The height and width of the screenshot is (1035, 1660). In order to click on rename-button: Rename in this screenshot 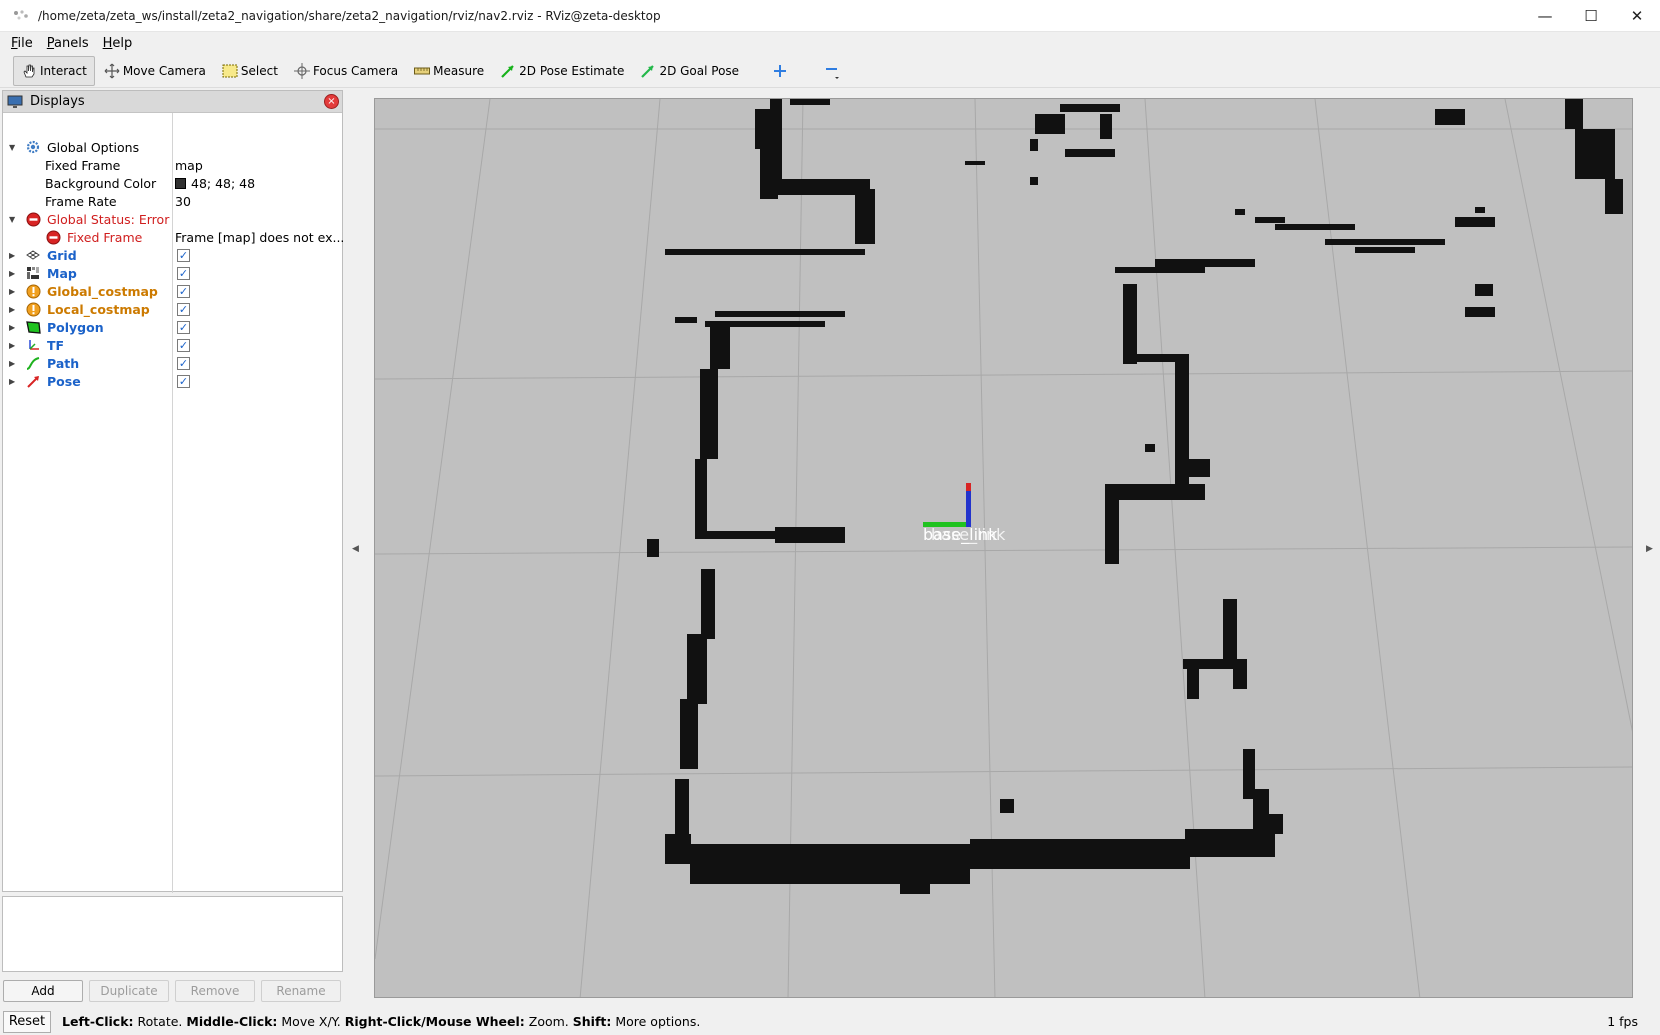, I will do `click(301, 991)`.